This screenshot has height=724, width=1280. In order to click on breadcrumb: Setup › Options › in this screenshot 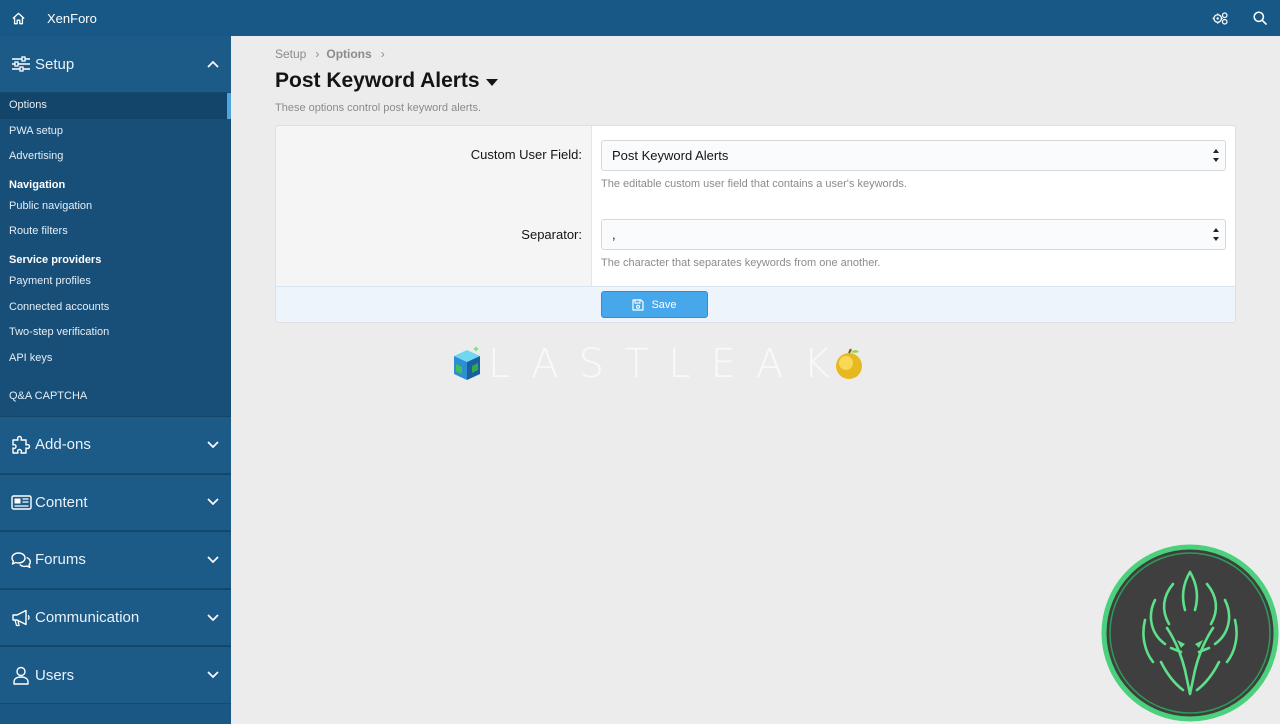, I will do `click(333, 54)`.